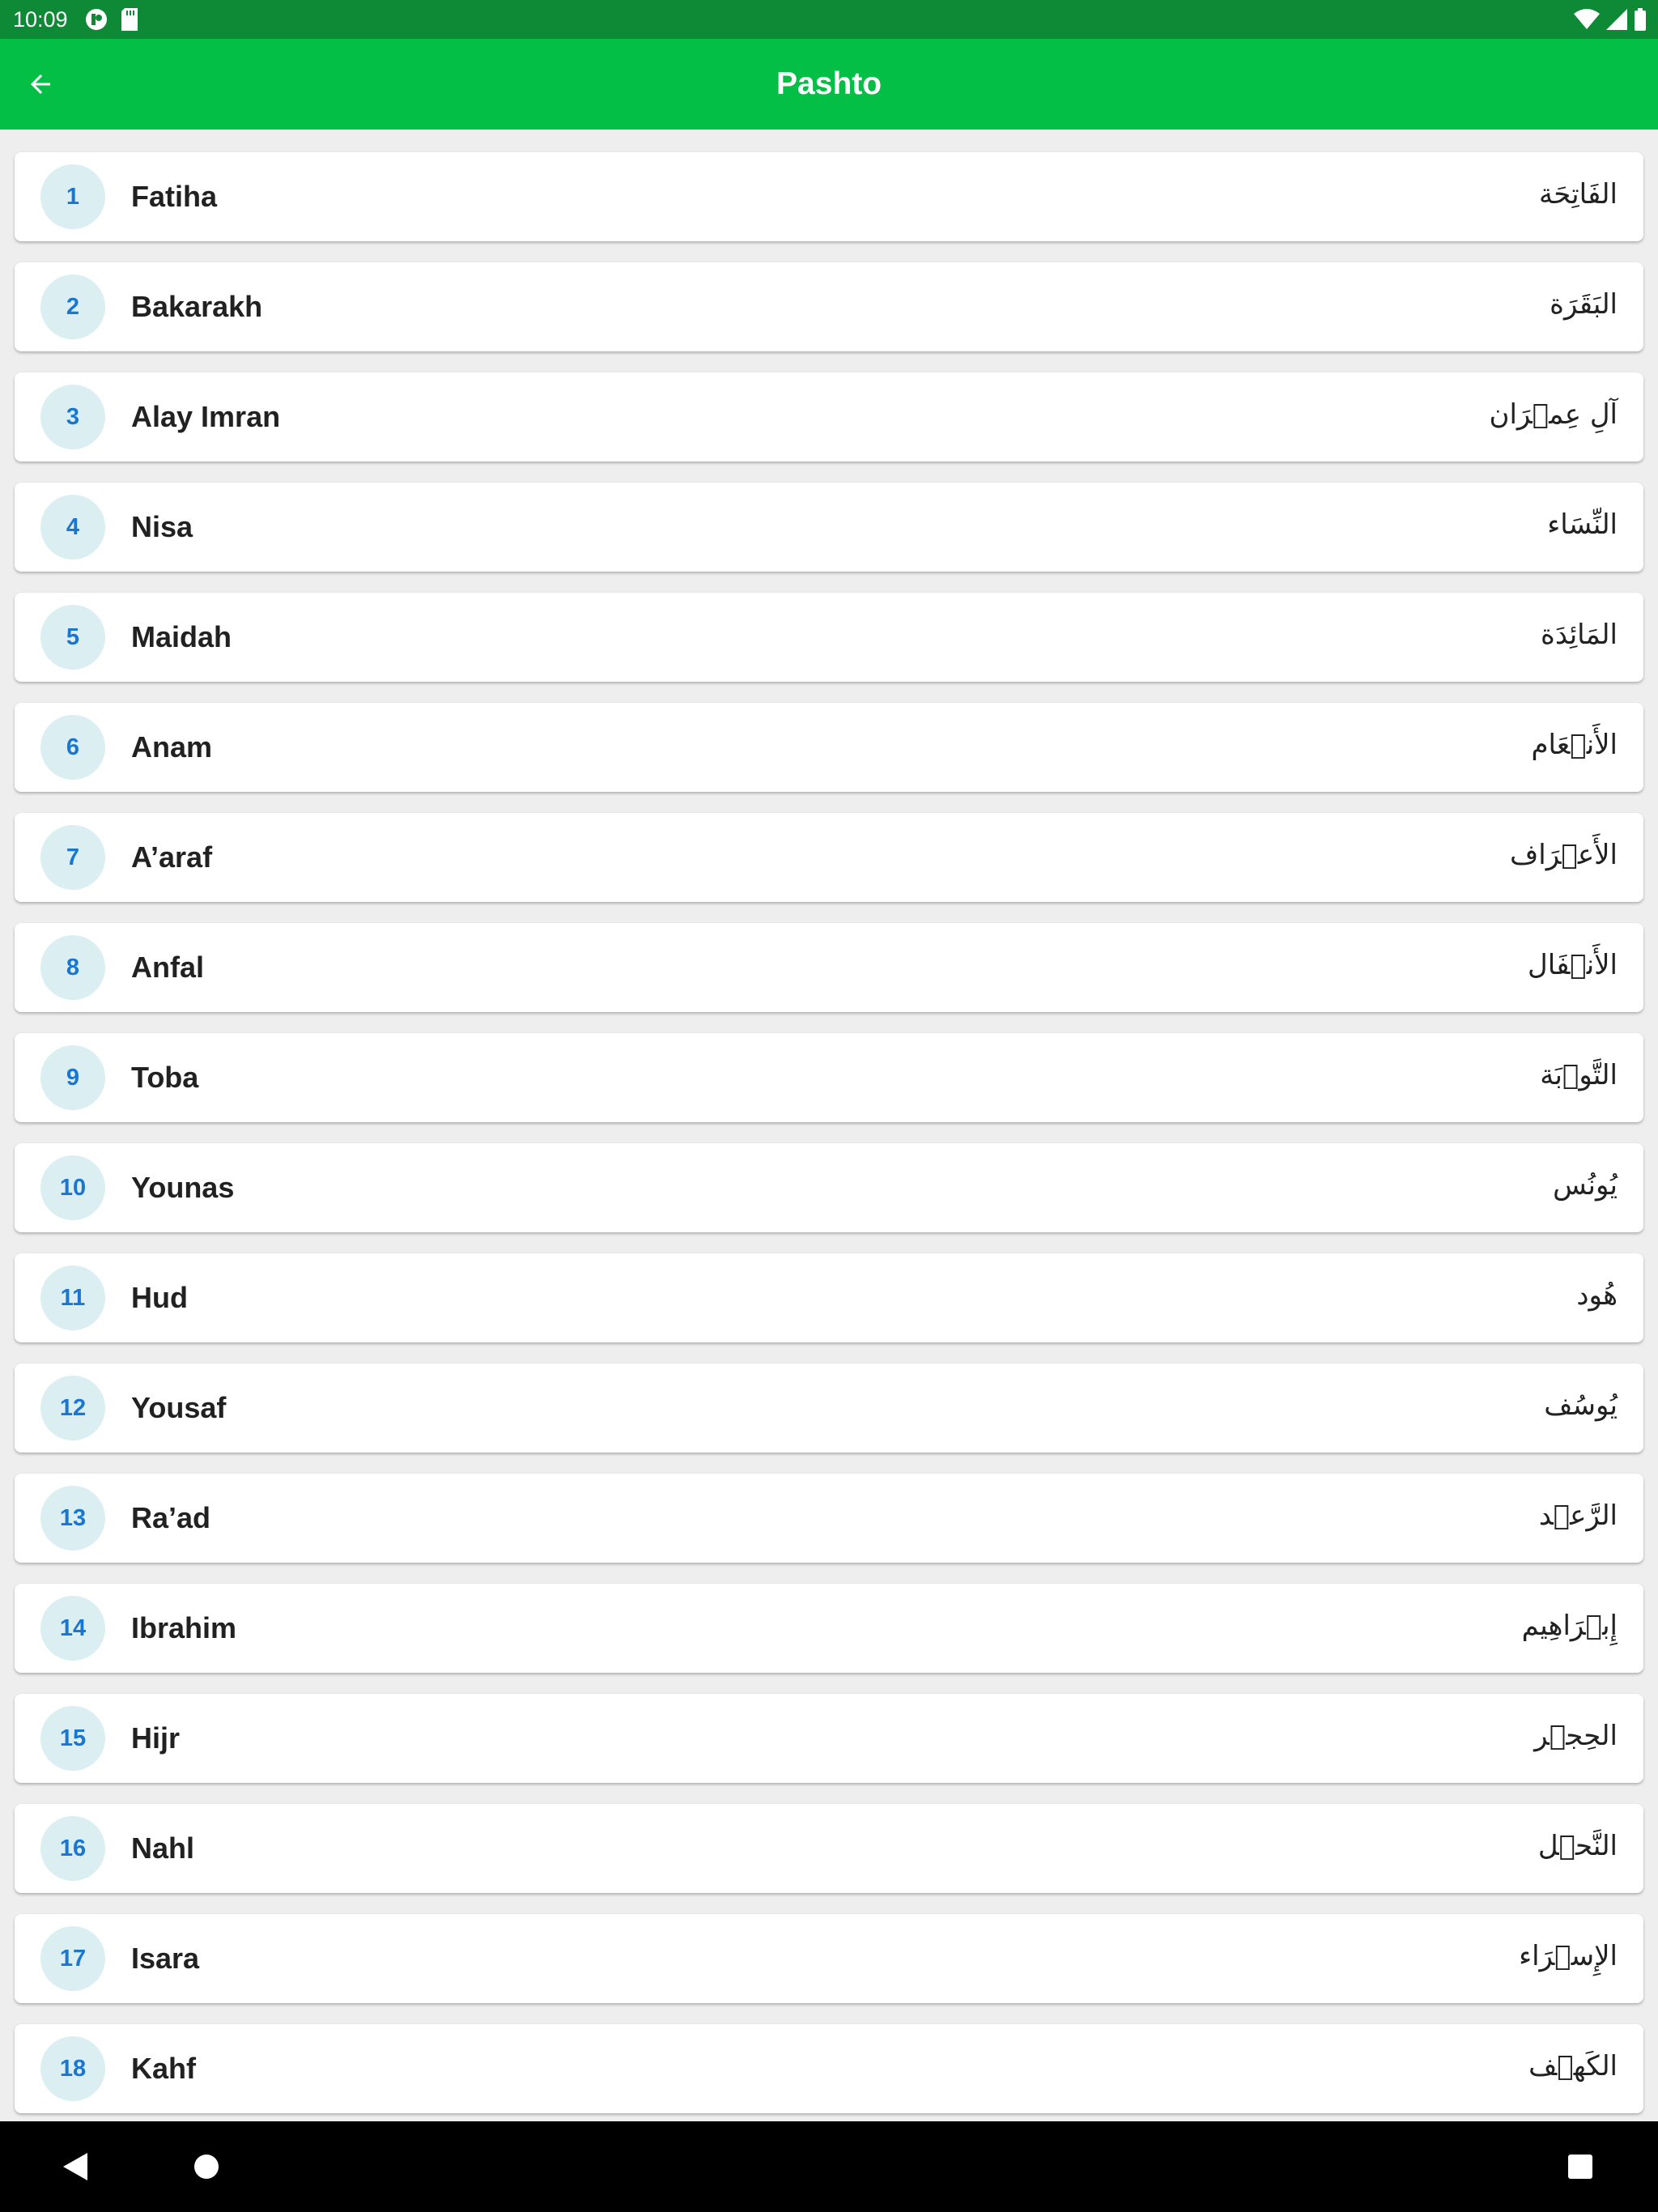  What do you see at coordinates (72, 307) in the screenshot?
I see `surah-number-badge: 2` at bounding box center [72, 307].